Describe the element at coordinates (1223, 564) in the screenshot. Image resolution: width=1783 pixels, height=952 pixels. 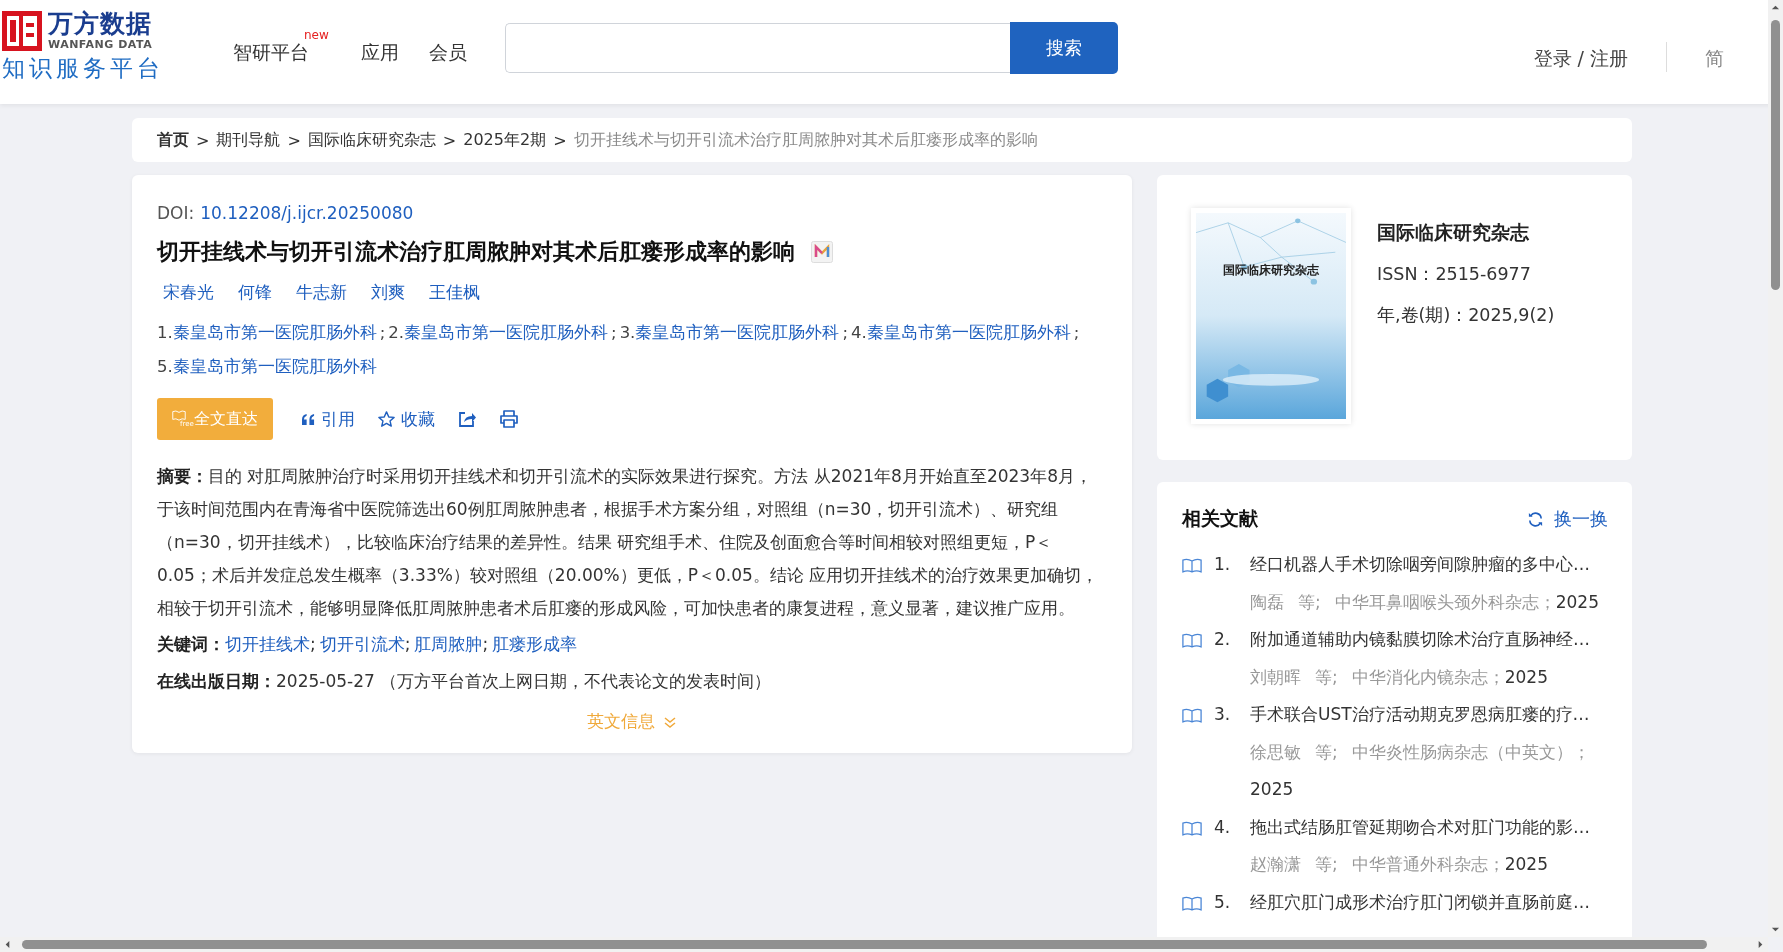
I see `item-number: 1.` at that location.